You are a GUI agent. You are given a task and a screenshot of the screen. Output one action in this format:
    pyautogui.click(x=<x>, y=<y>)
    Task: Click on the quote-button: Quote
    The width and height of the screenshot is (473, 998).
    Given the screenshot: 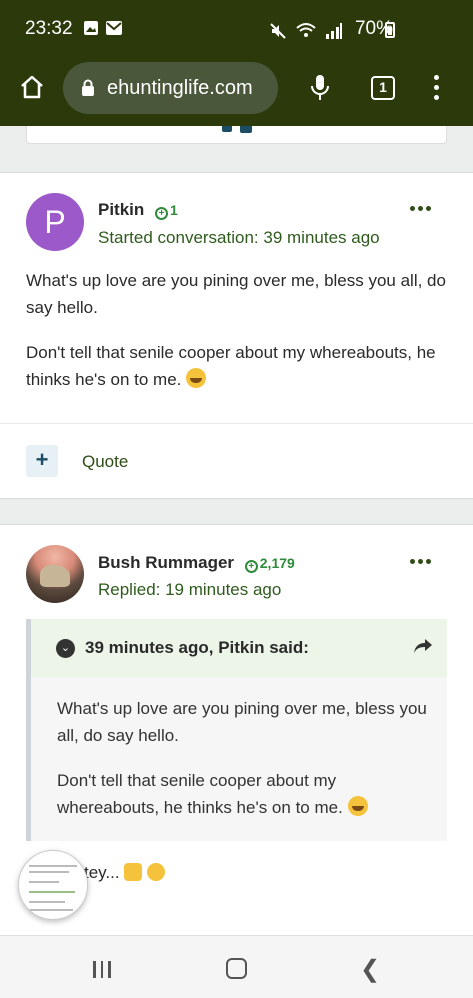 What is the action you would take?
    pyautogui.click(x=105, y=462)
    